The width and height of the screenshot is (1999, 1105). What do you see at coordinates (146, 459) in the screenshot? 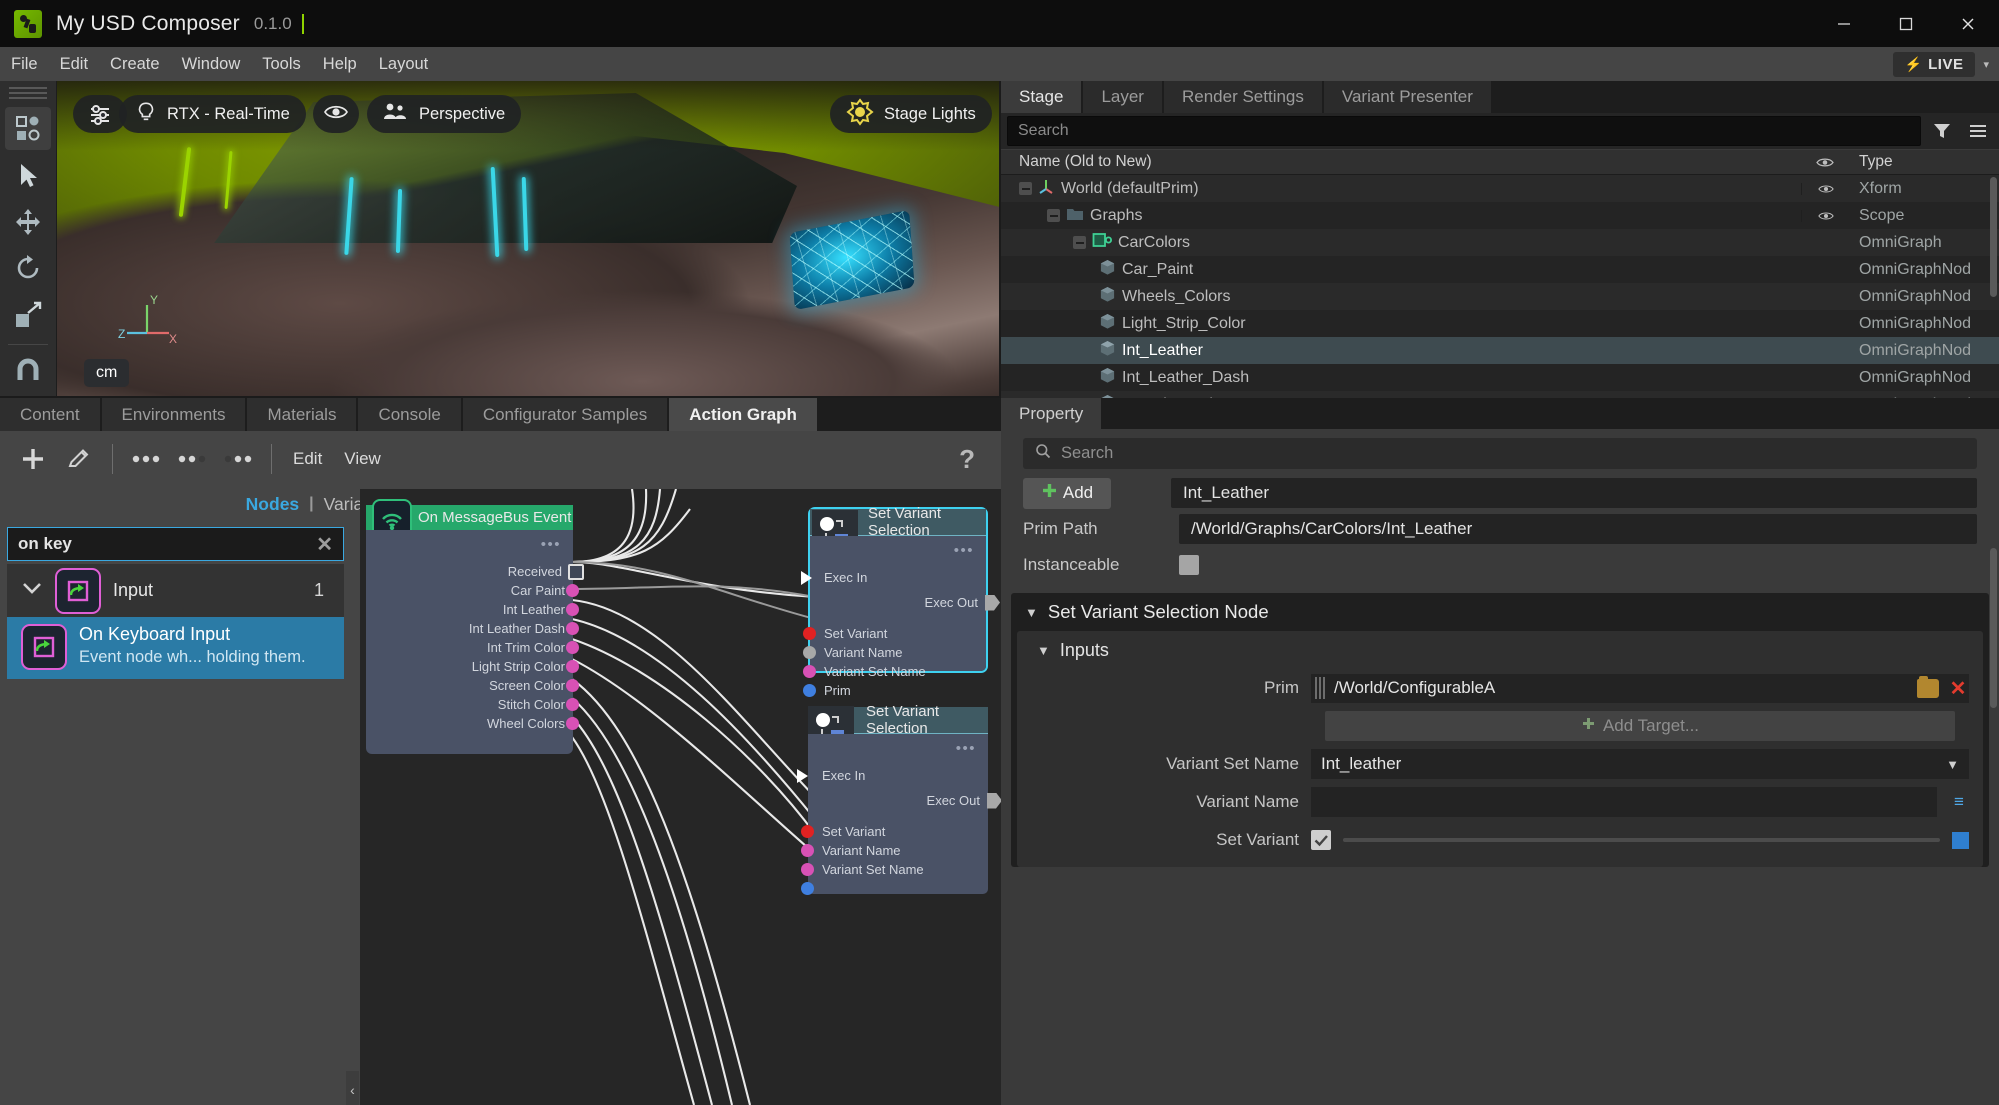
I see `align-left-dots-icon` at bounding box center [146, 459].